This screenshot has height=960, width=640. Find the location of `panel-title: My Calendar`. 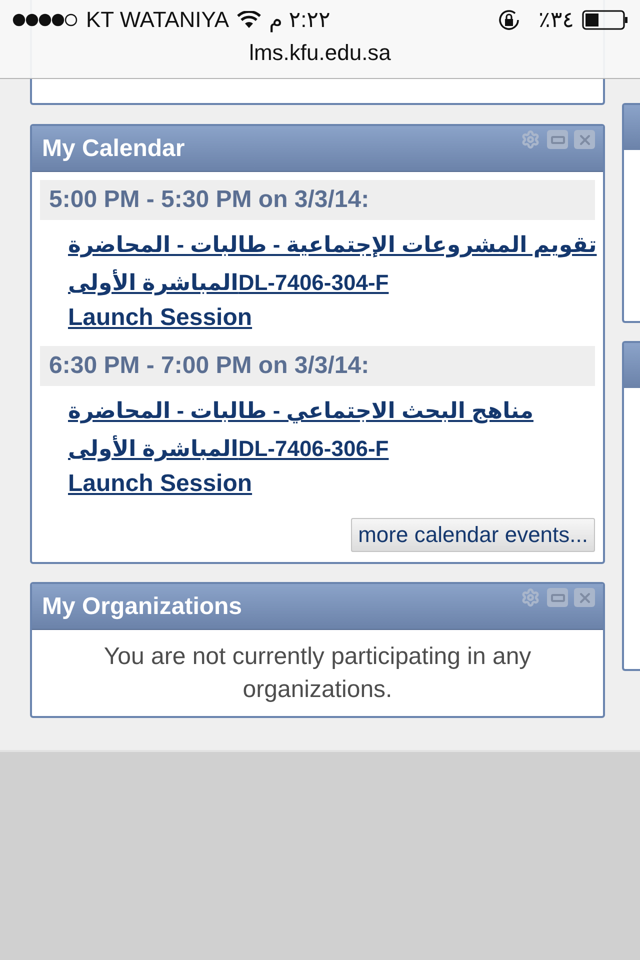

panel-title: My Calendar is located at coordinates (113, 148).